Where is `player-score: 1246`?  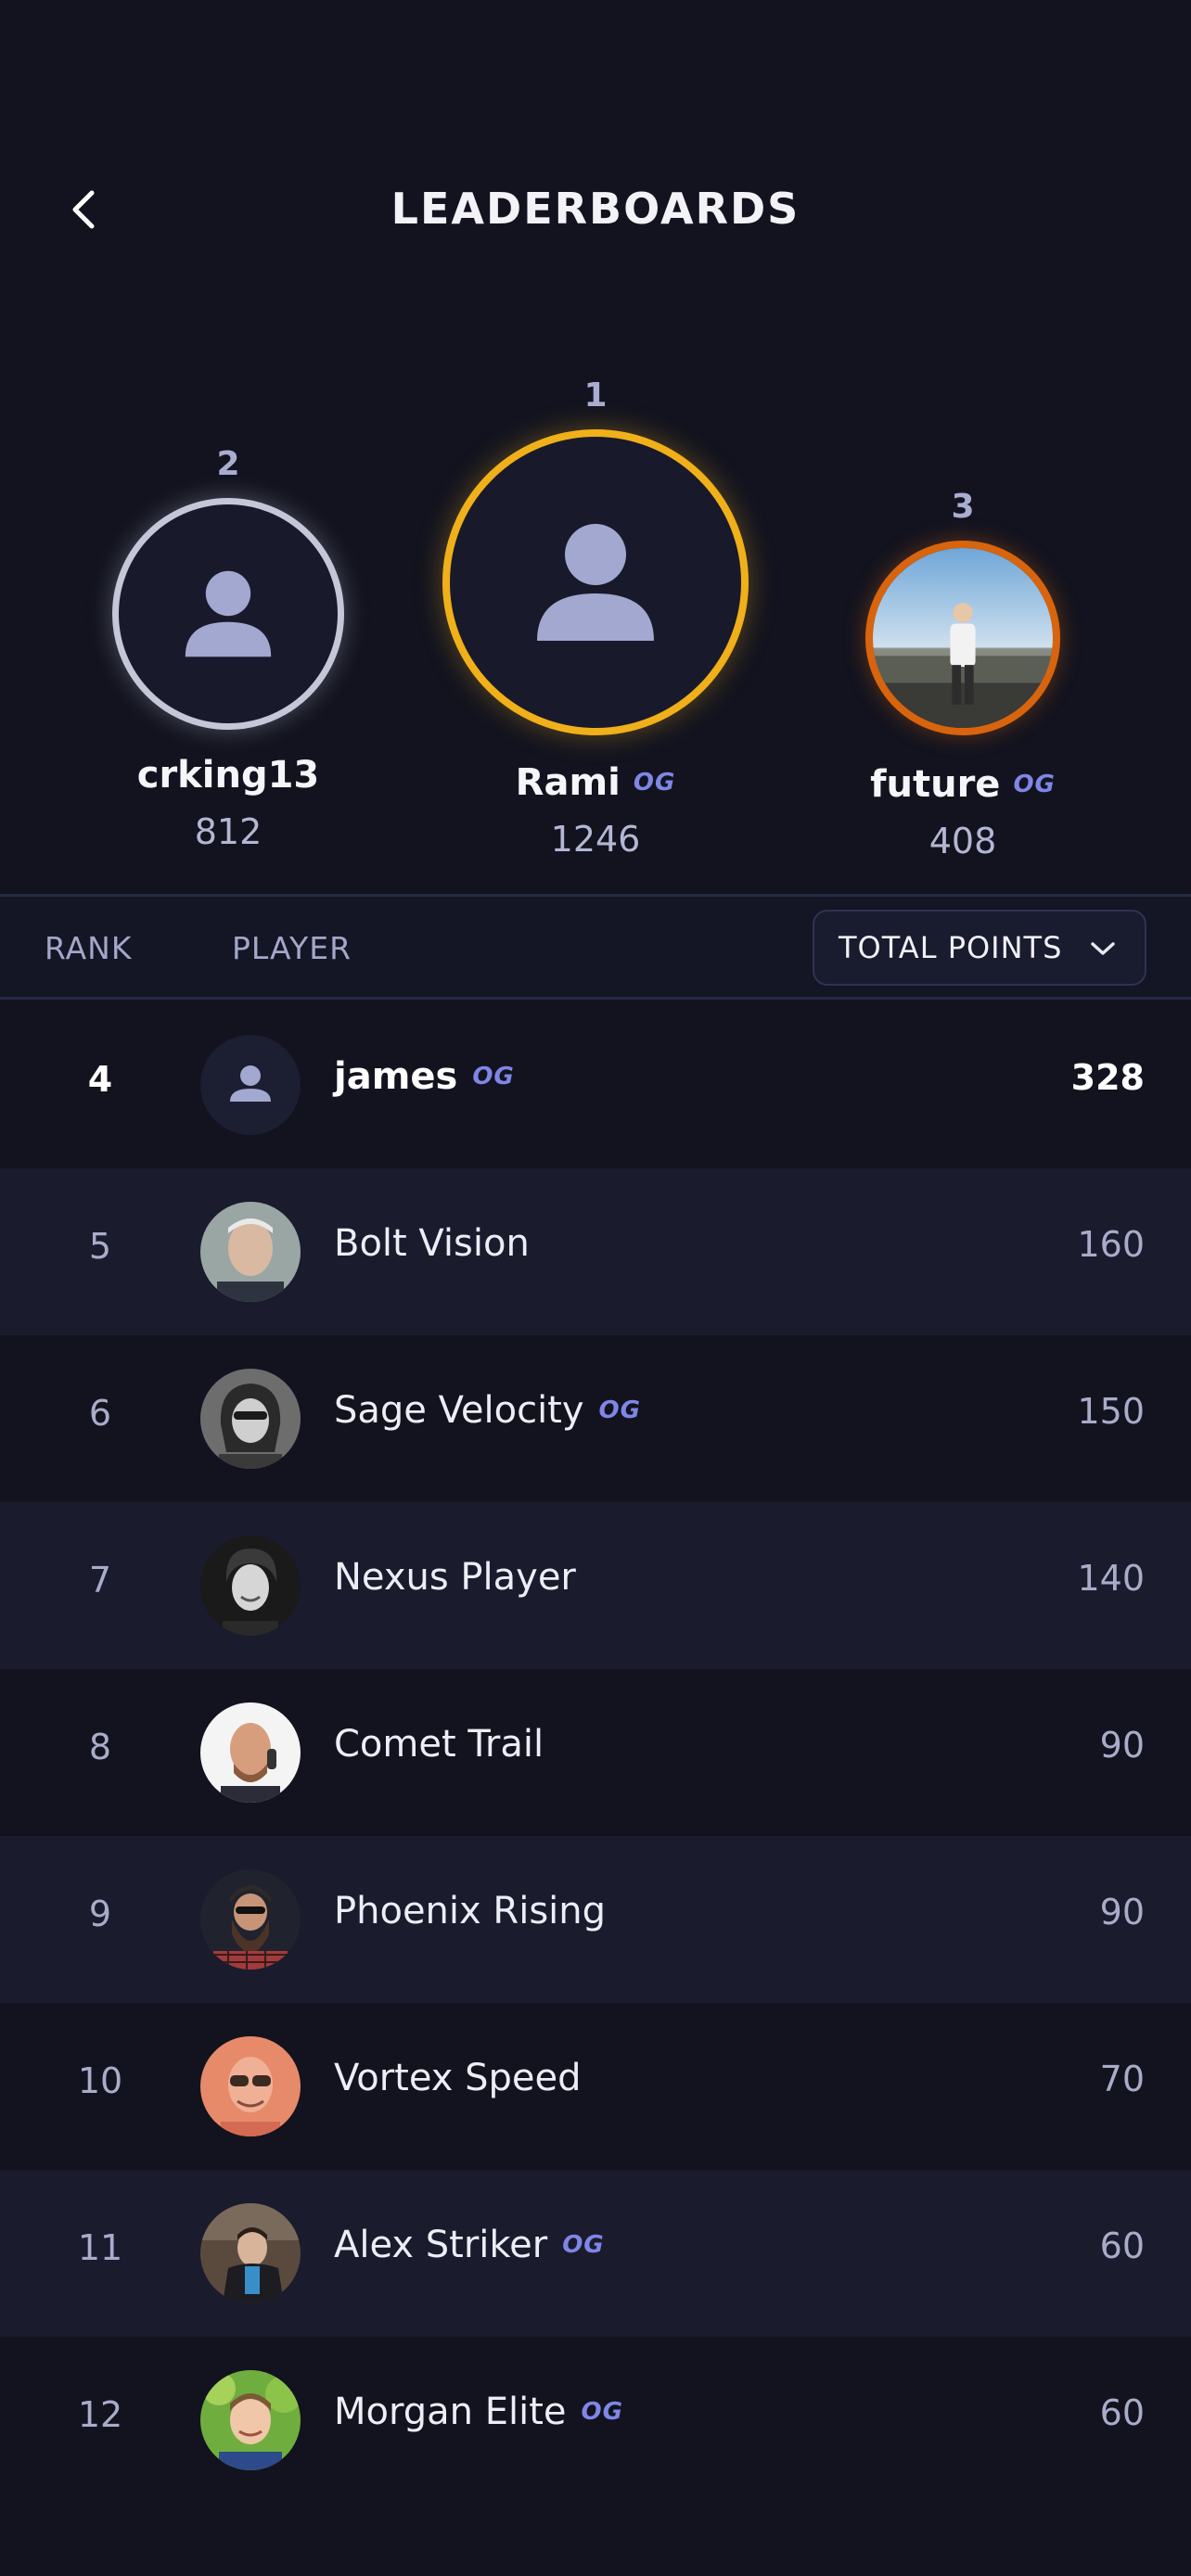
player-score: 1246 is located at coordinates (595, 839).